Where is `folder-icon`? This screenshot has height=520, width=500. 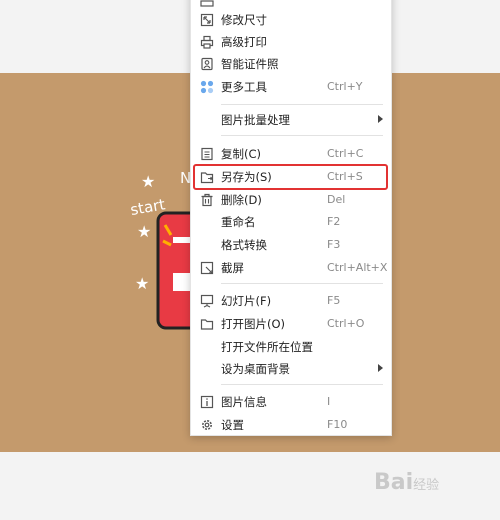
folder-icon is located at coordinates (207, 324).